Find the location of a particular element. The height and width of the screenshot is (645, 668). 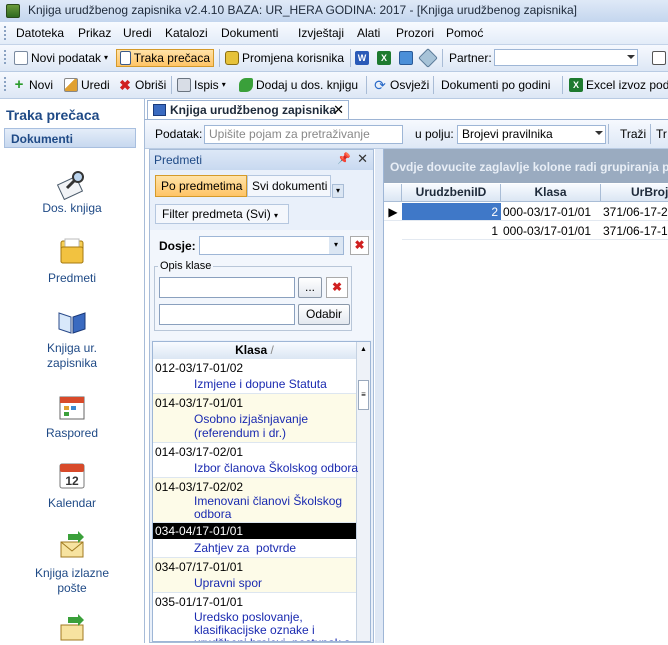

excel-icon: X is located at coordinates (384, 58).